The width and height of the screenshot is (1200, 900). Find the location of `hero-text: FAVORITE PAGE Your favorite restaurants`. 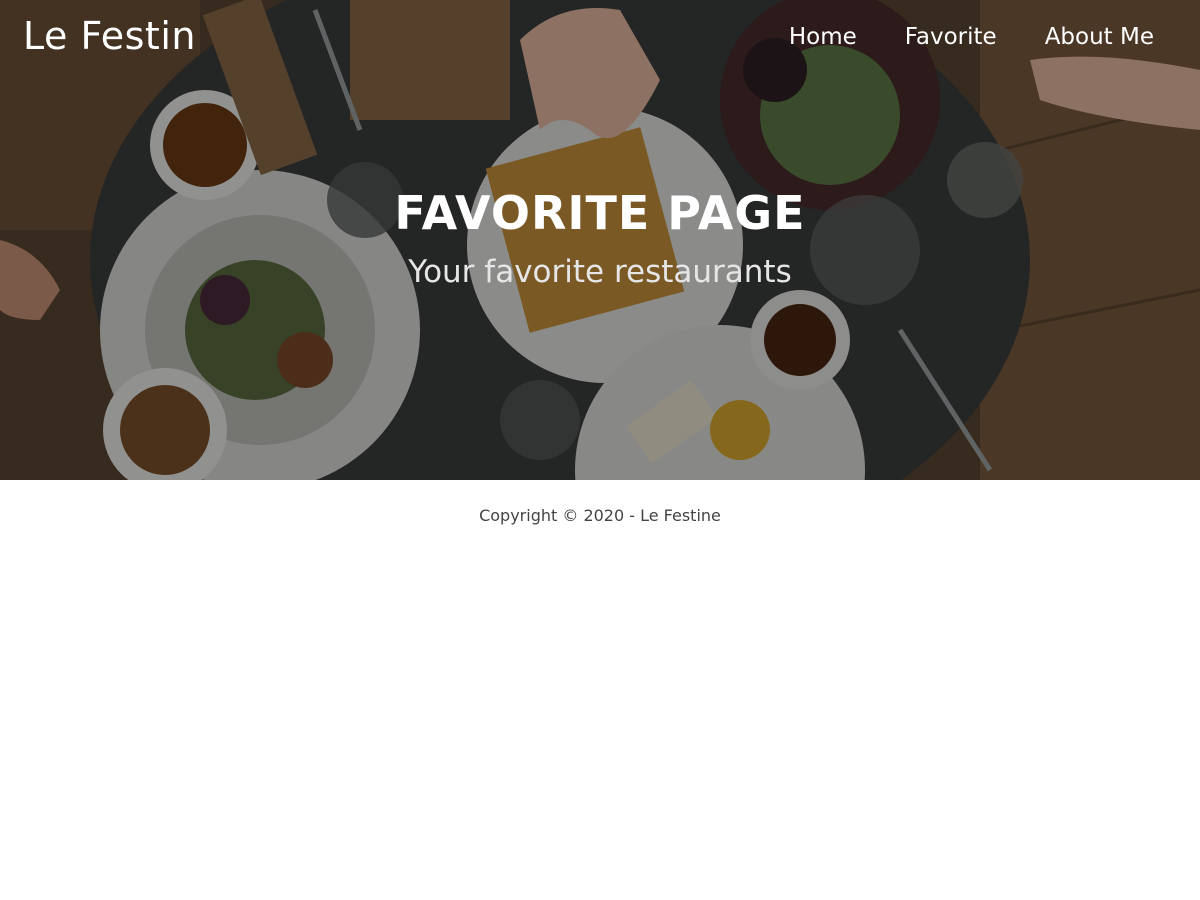

hero-text: FAVORITE PAGE Your favorite restaurants is located at coordinates (600, 238).